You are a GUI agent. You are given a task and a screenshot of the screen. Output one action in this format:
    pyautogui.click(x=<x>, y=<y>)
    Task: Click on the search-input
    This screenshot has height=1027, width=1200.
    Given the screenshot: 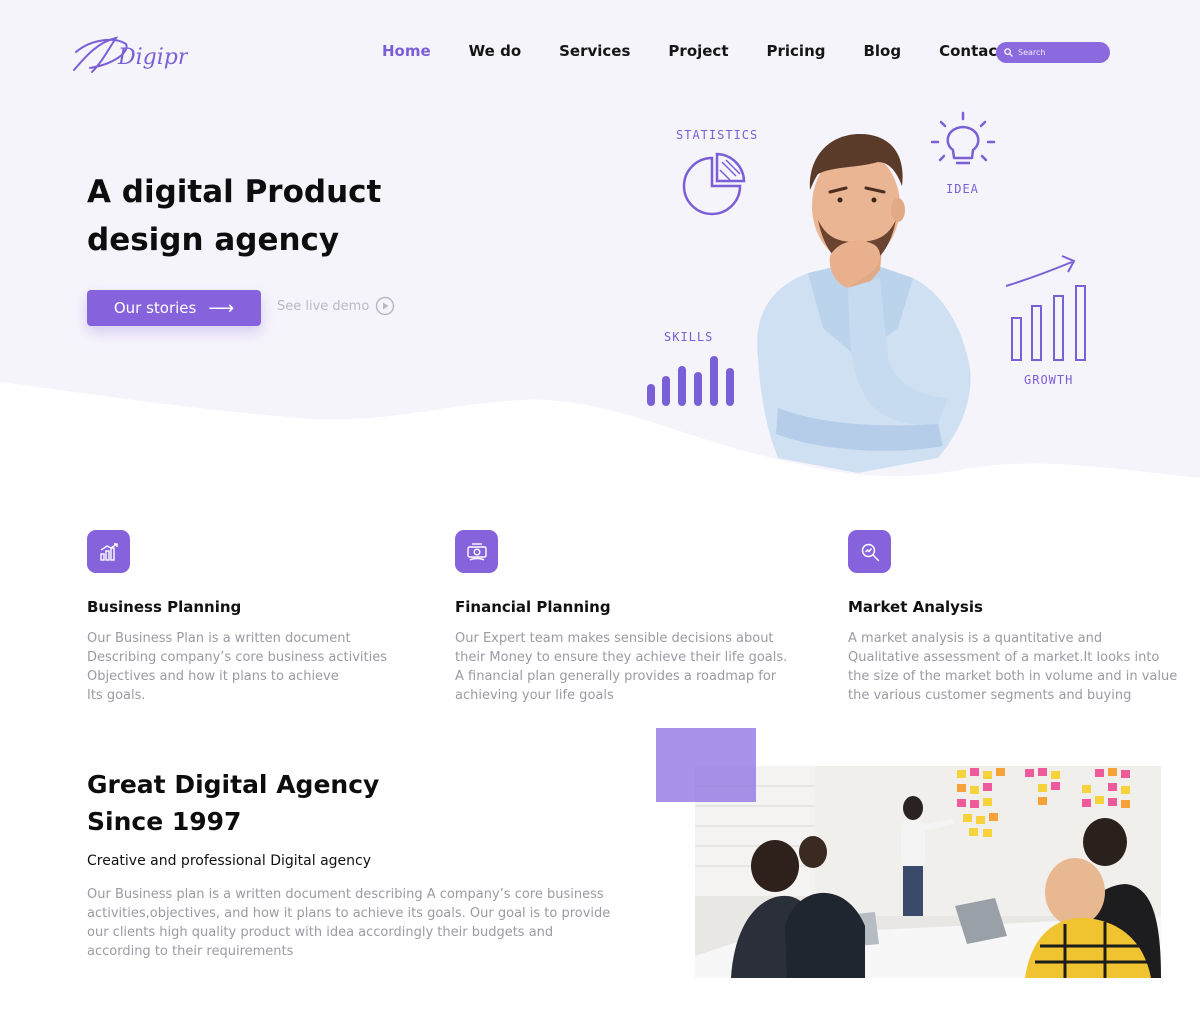 What is the action you would take?
    pyautogui.click(x=1058, y=52)
    